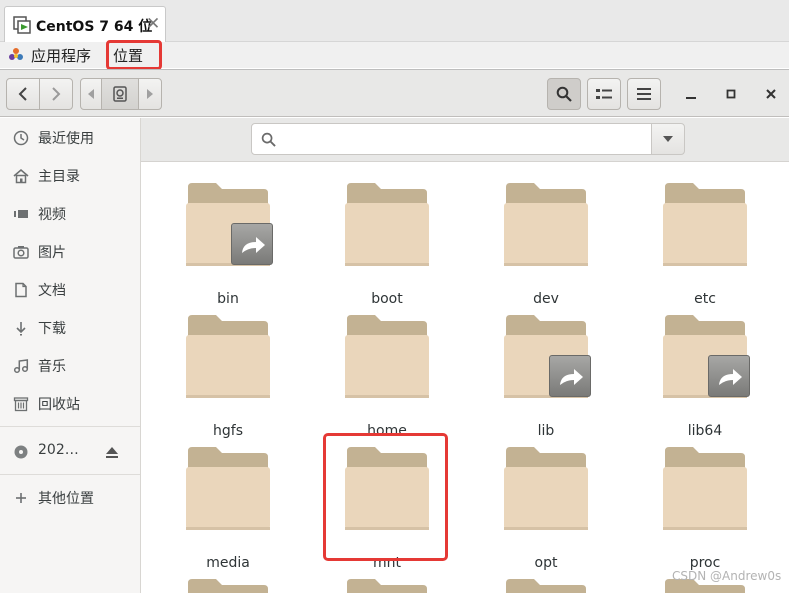 The image size is (789, 593). Describe the element at coordinates (705, 431) in the screenshot. I see `file-name: lib64` at that location.